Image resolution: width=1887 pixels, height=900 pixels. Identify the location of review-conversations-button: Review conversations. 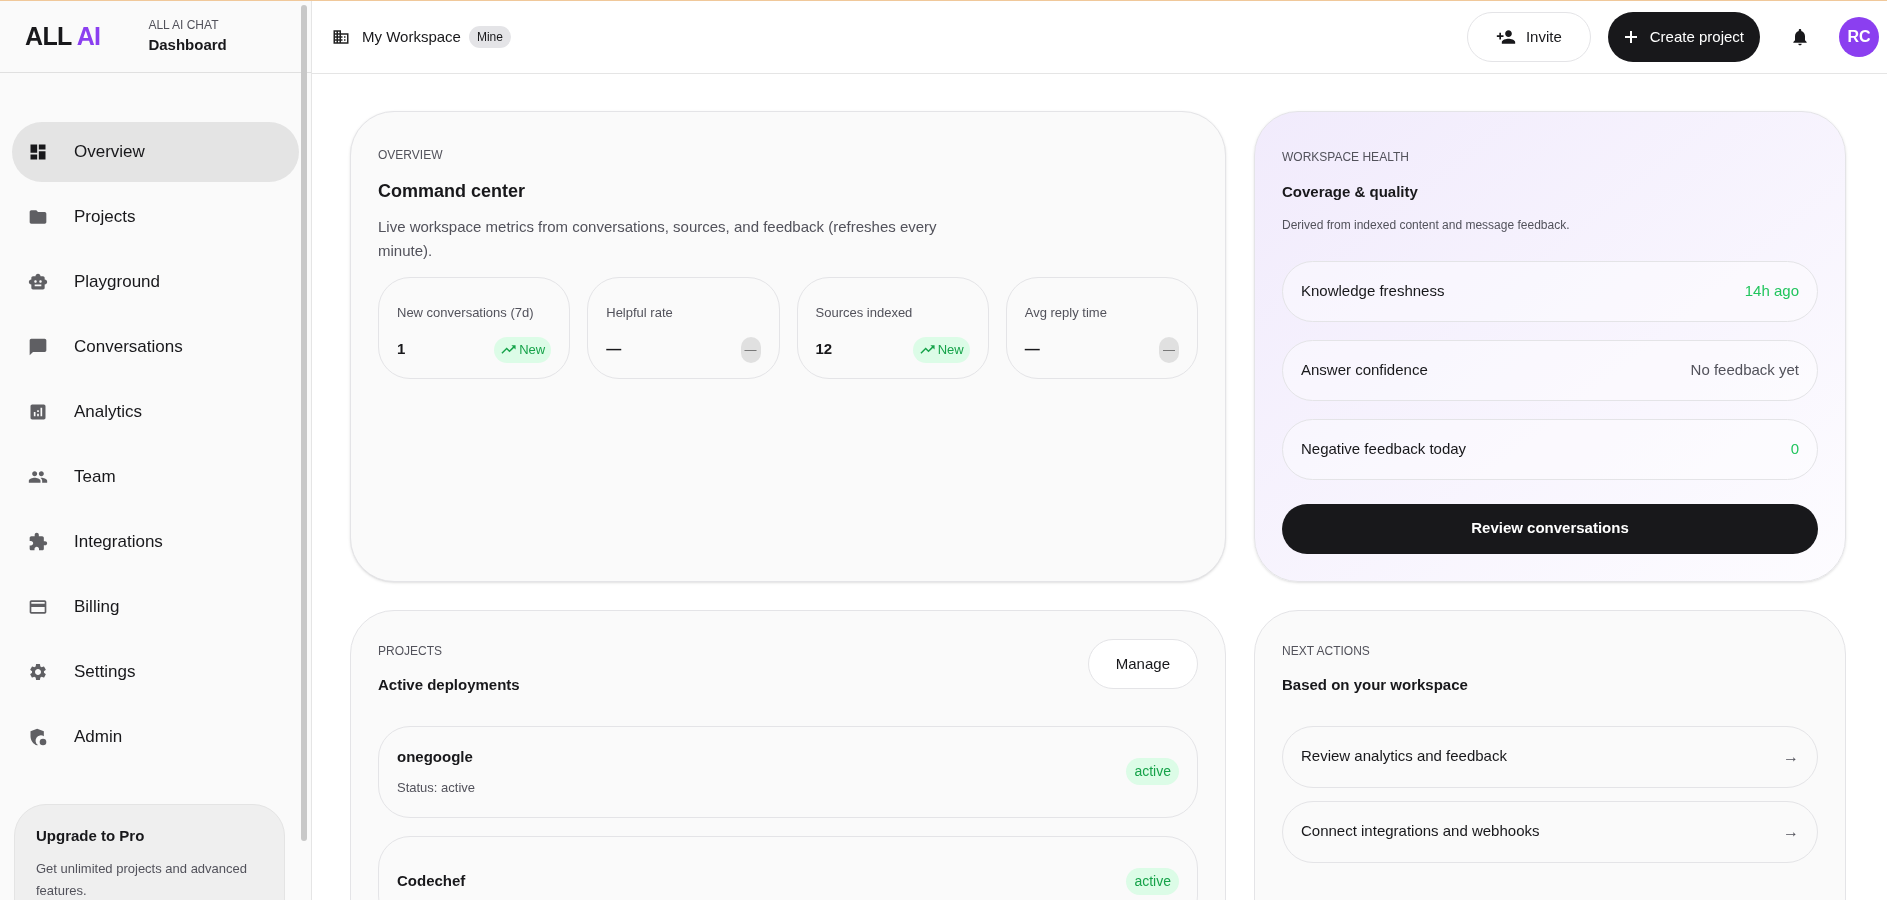
(1550, 528).